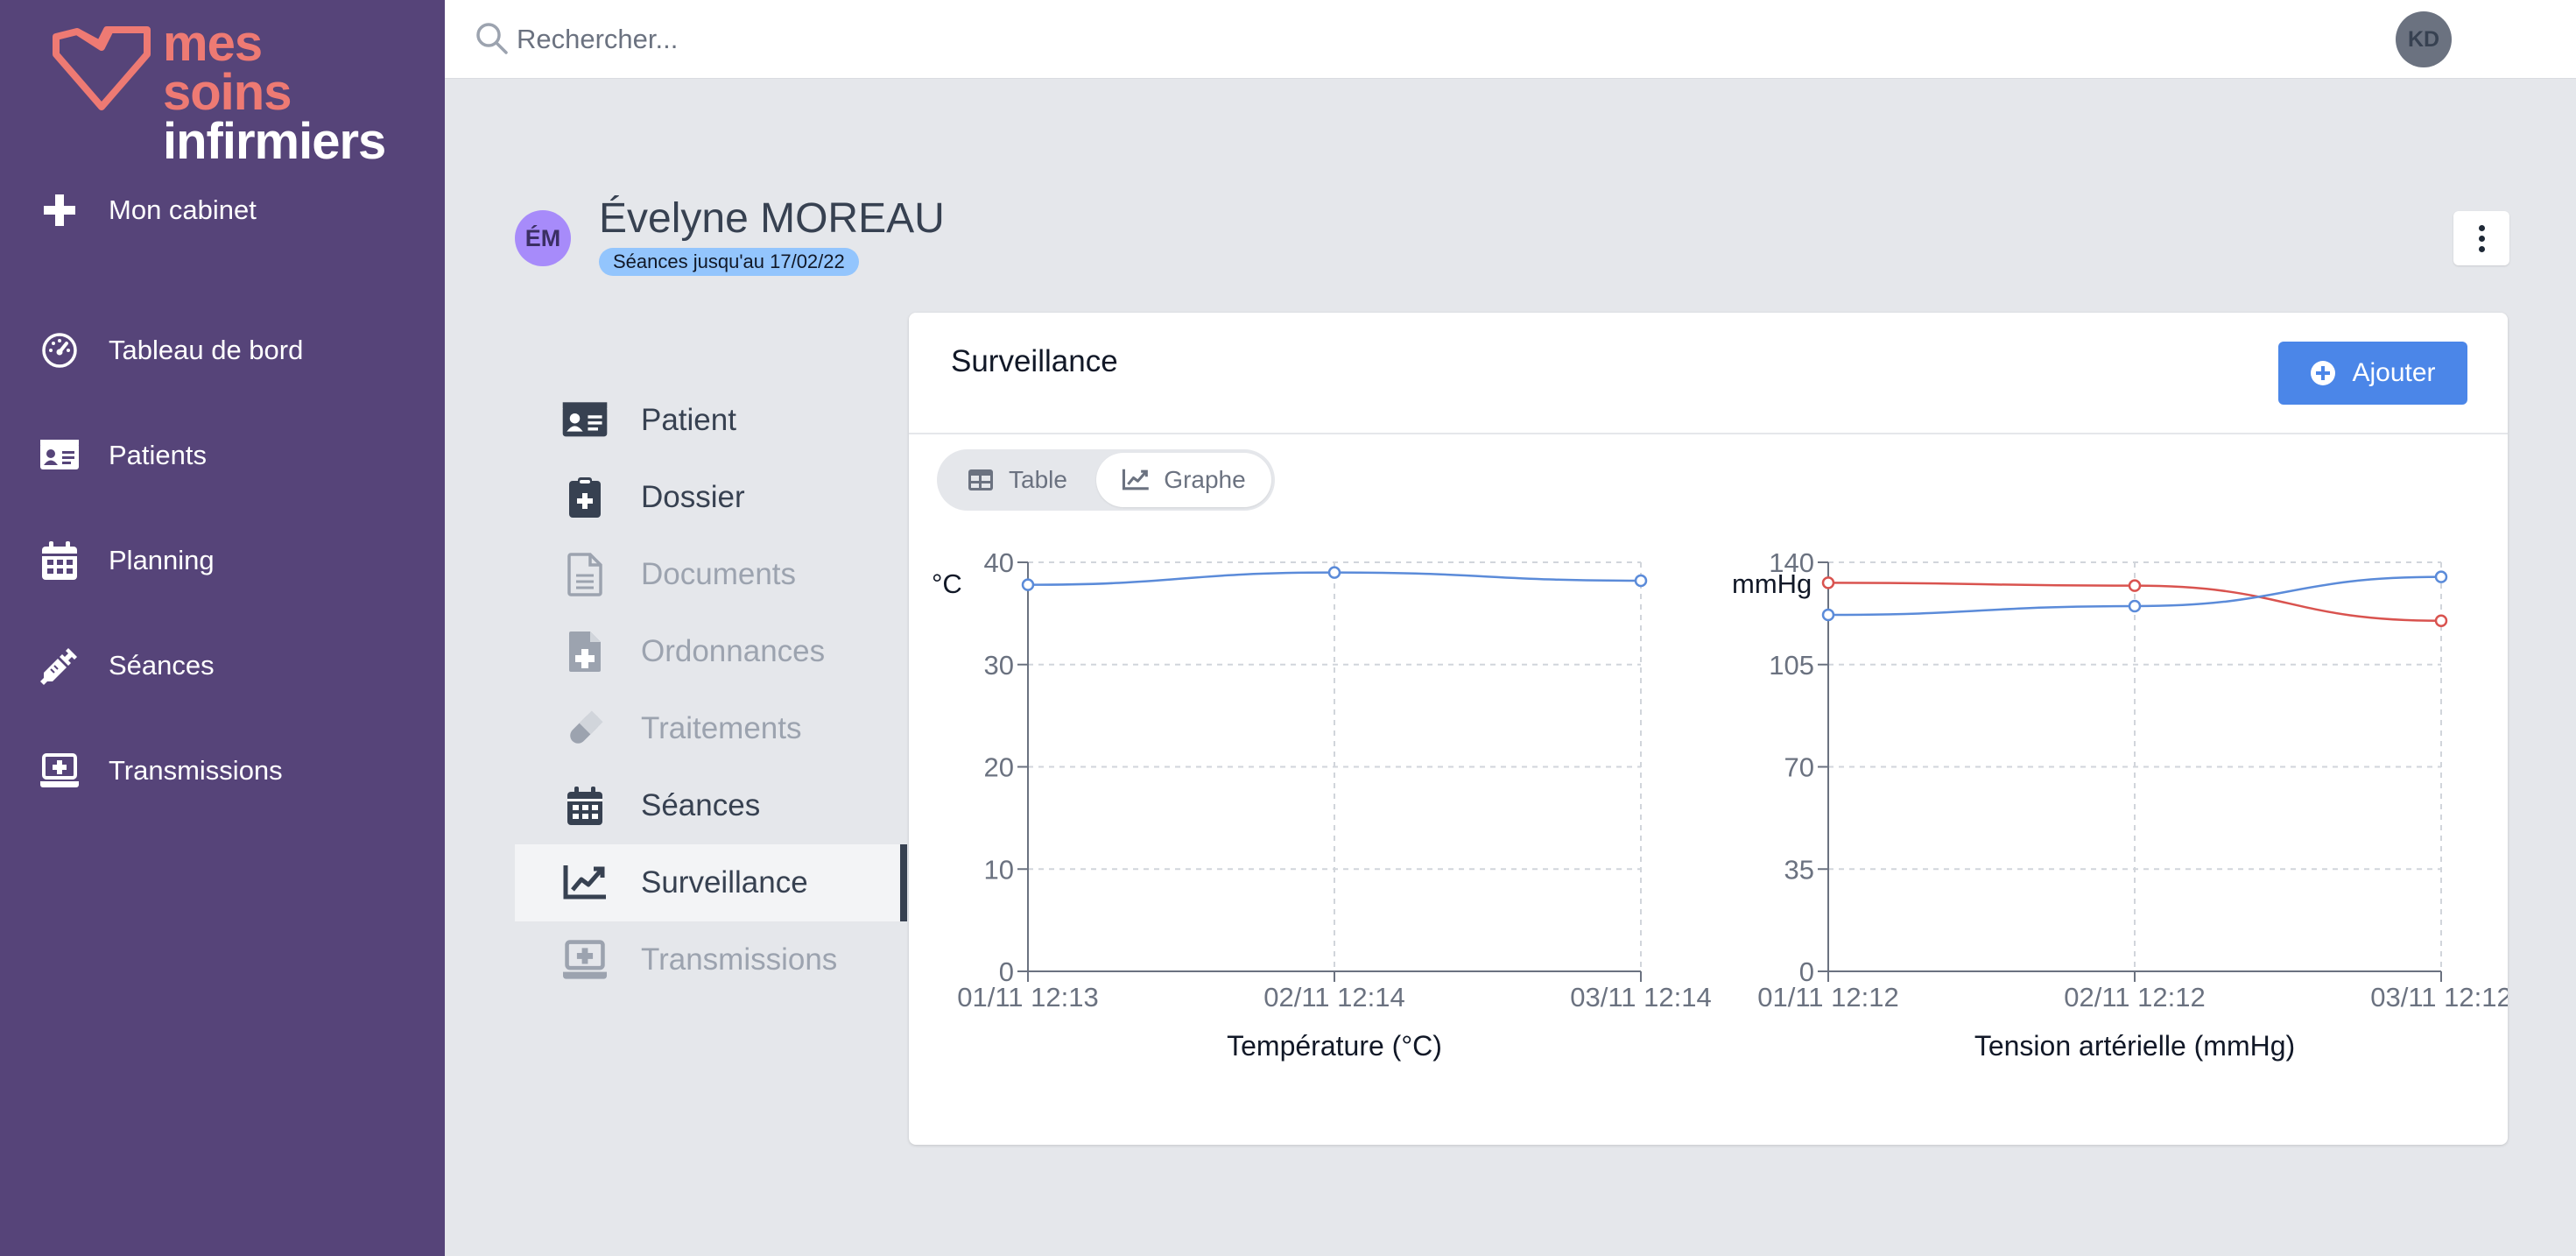 The height and width of the screenshot is (1256, 2576). Describe the element at coordinates (772, 218) in the screenshot. I see `patient-name: Évelyne MOREAU` at that location.